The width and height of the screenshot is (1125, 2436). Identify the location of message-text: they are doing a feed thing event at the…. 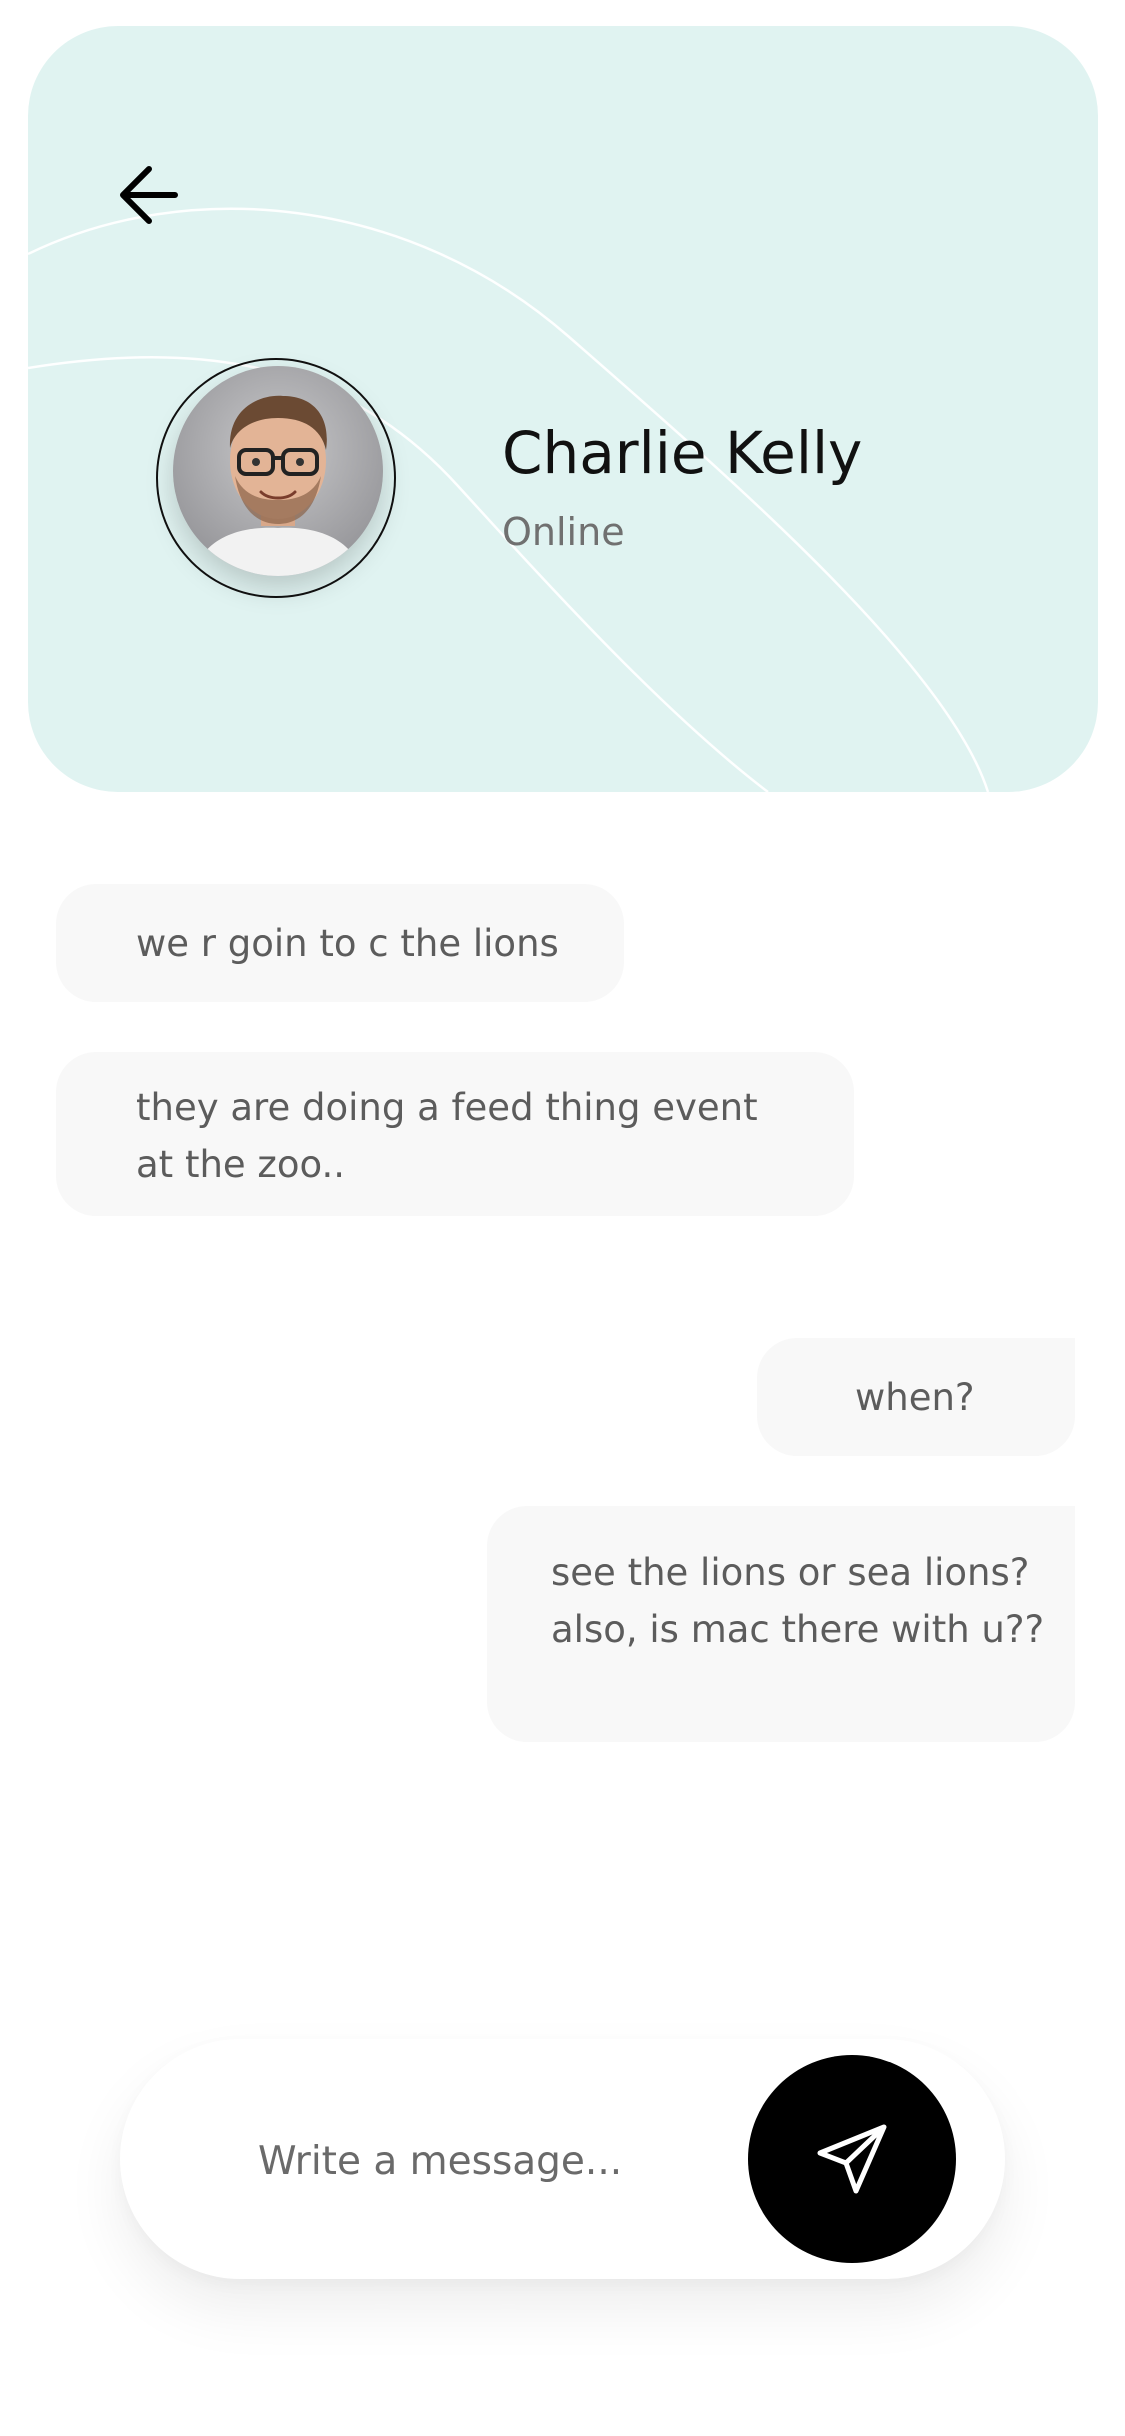
(447, 1136).